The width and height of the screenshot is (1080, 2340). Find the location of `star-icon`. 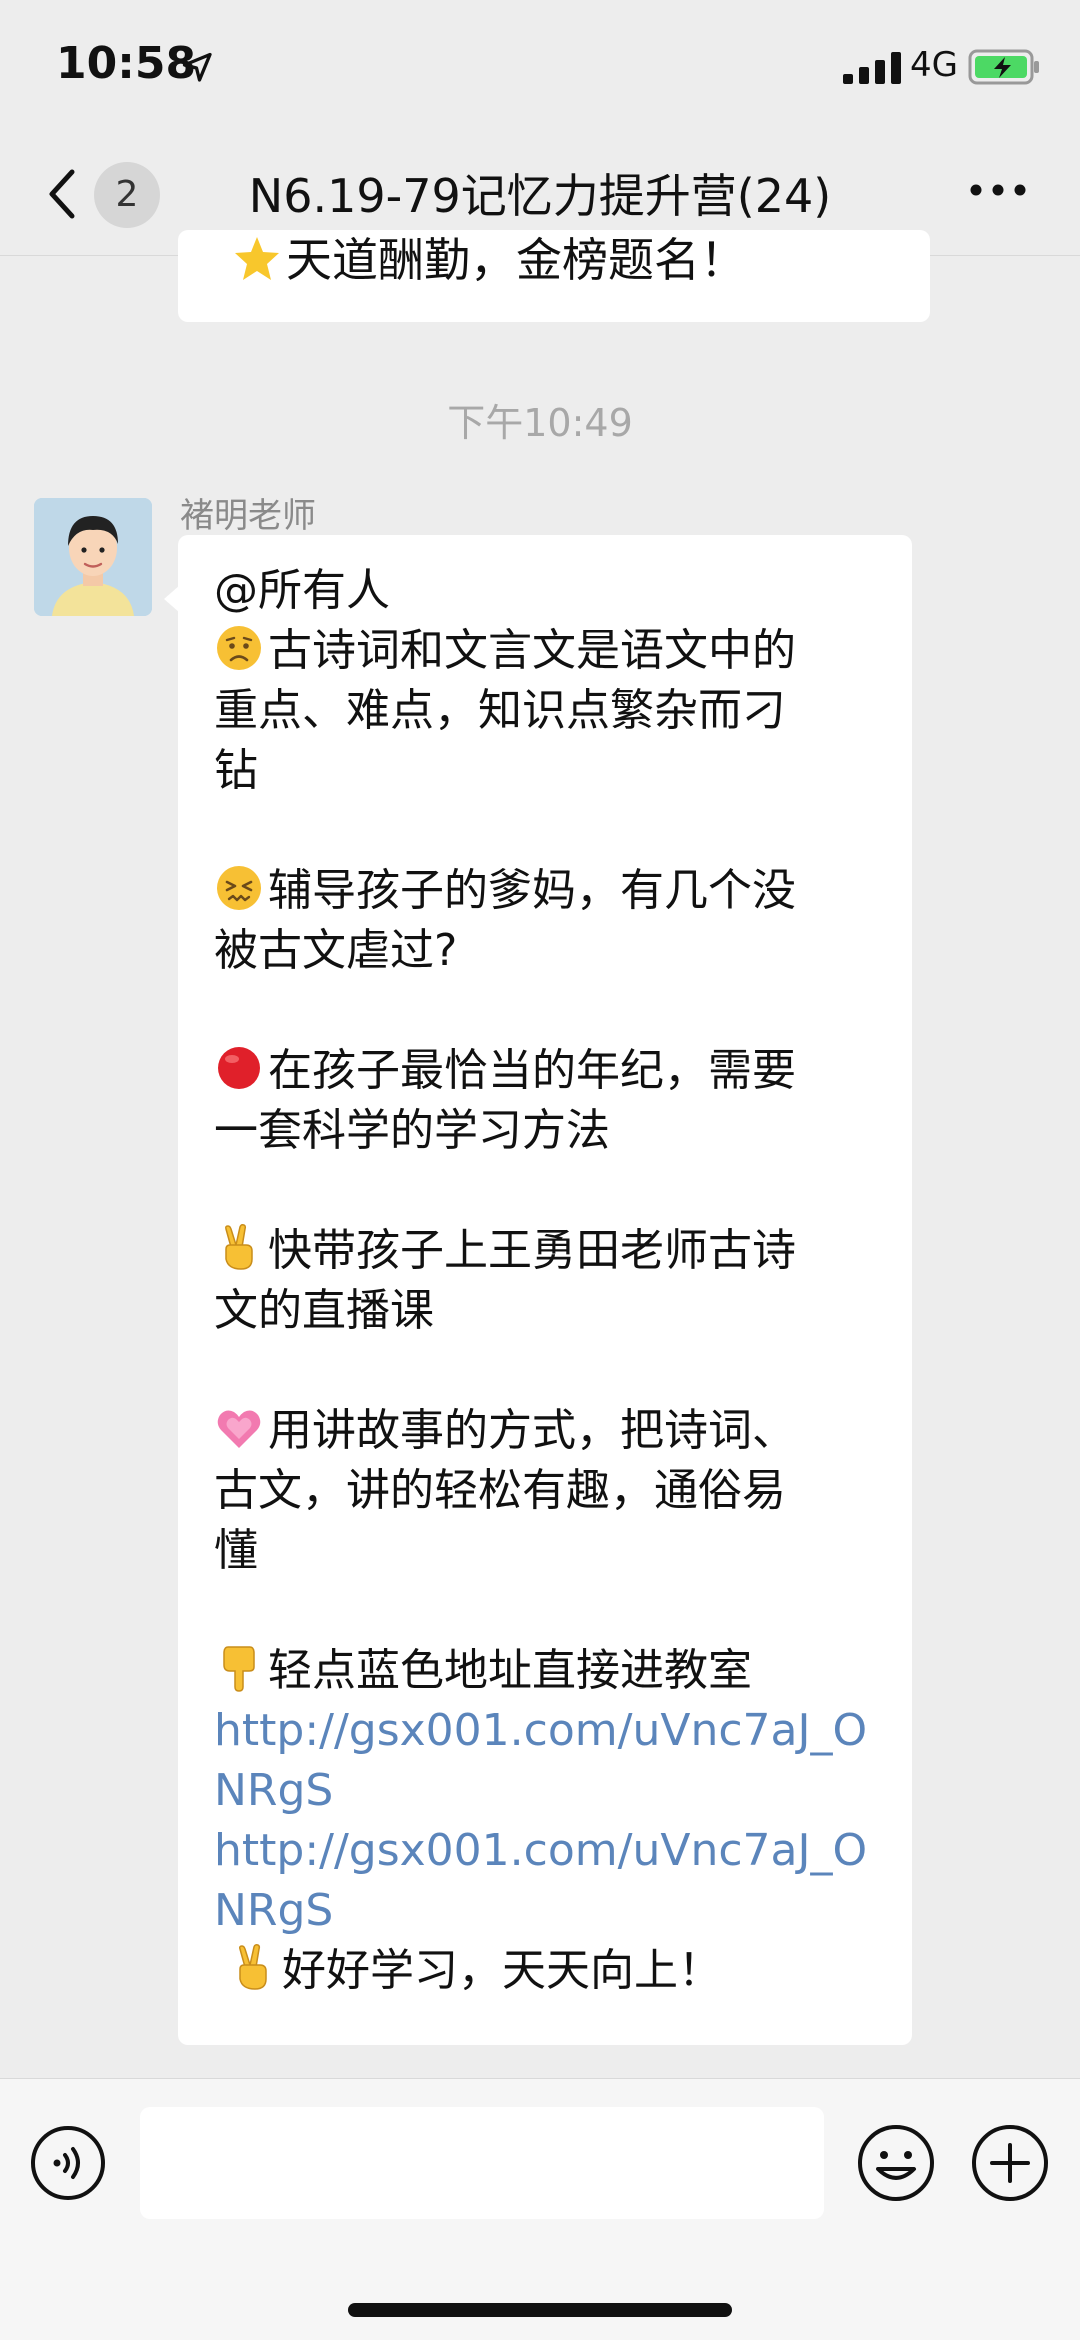

star-icon is located at coordinates (257, 258).